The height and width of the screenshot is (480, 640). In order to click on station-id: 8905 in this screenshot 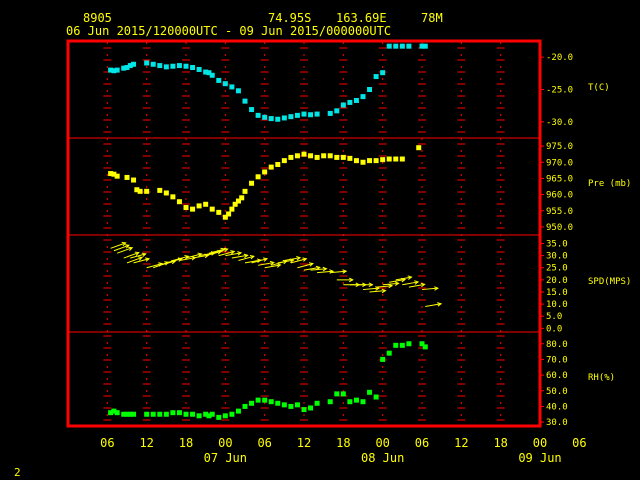, I will do `click(97, 18)`.